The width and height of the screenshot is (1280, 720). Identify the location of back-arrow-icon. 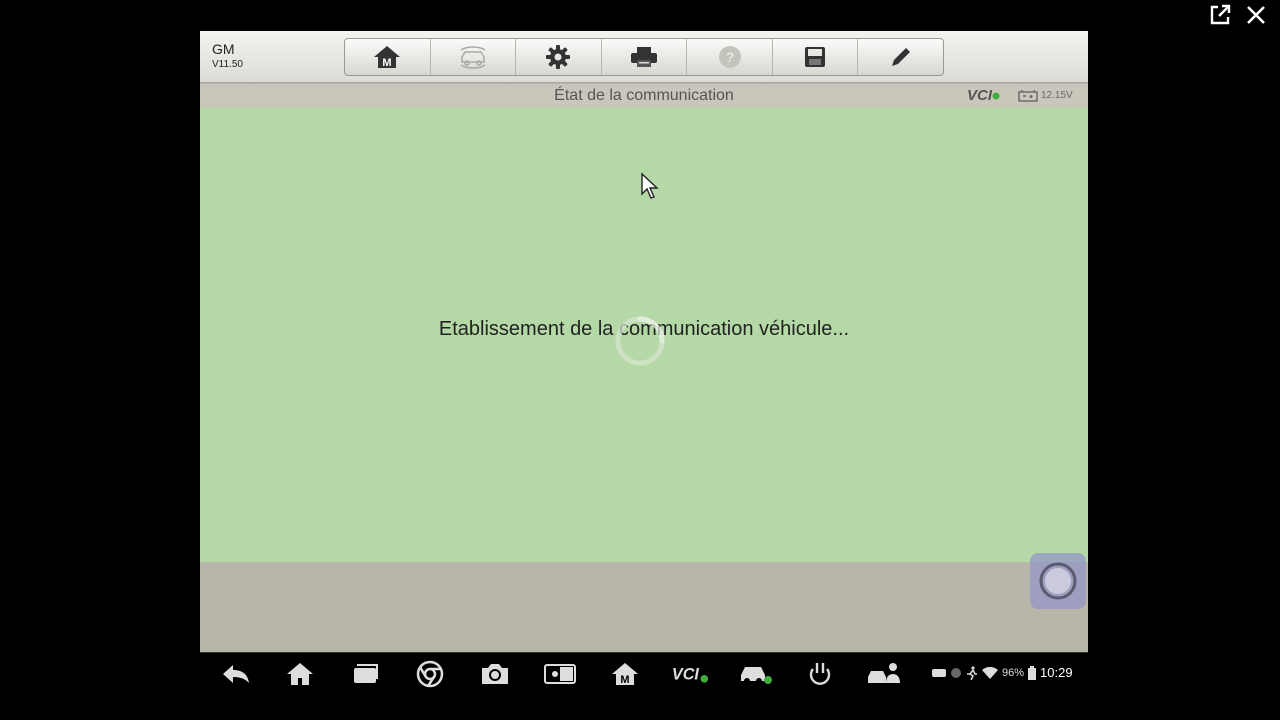
(236, 674).